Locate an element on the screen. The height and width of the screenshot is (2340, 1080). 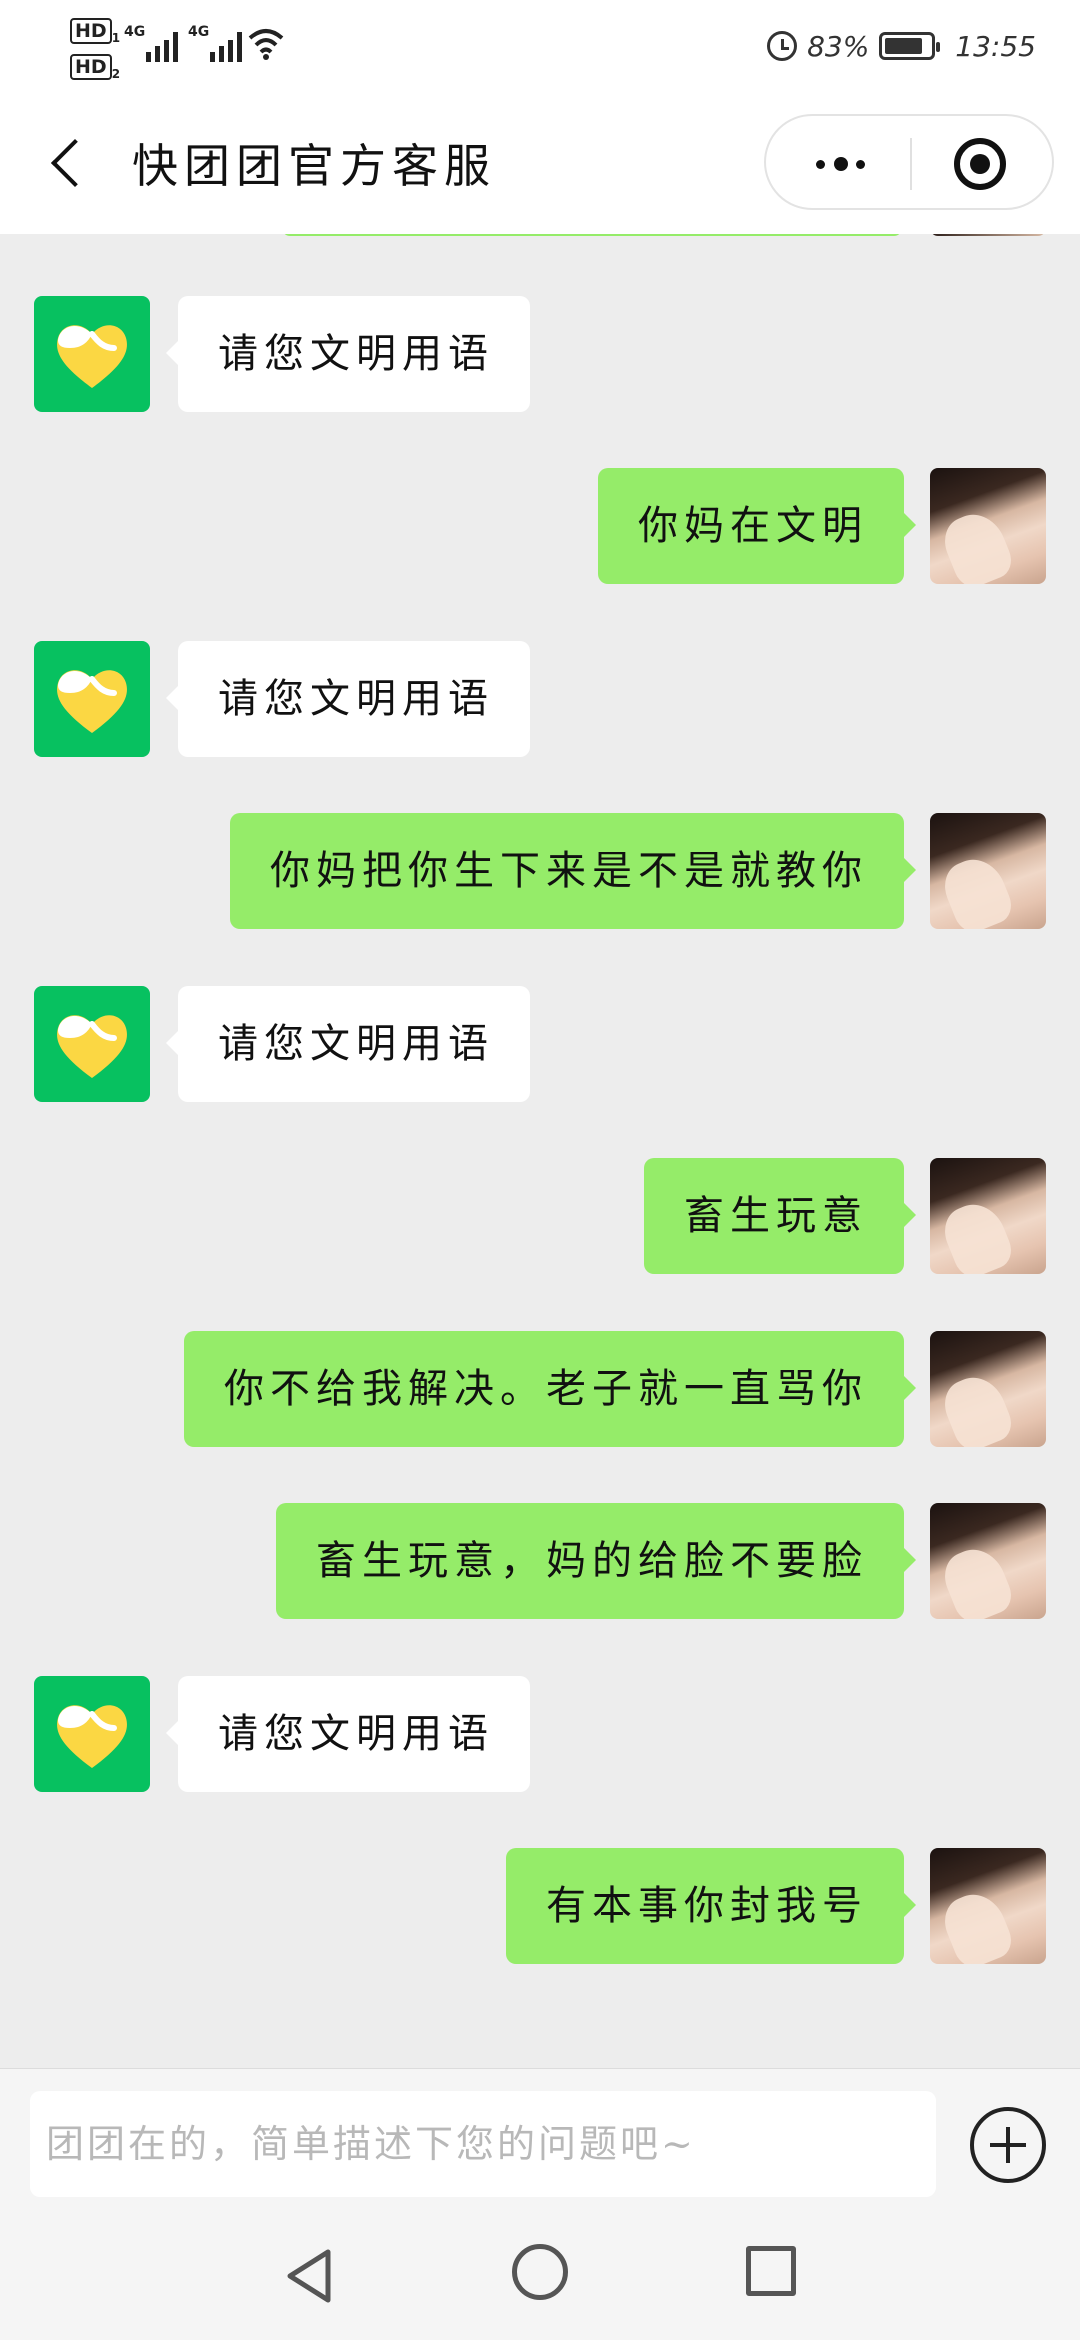
outgoing-message-bubble: 你妈把你生下来是不是就教你 is located at coordinates (573, 871).